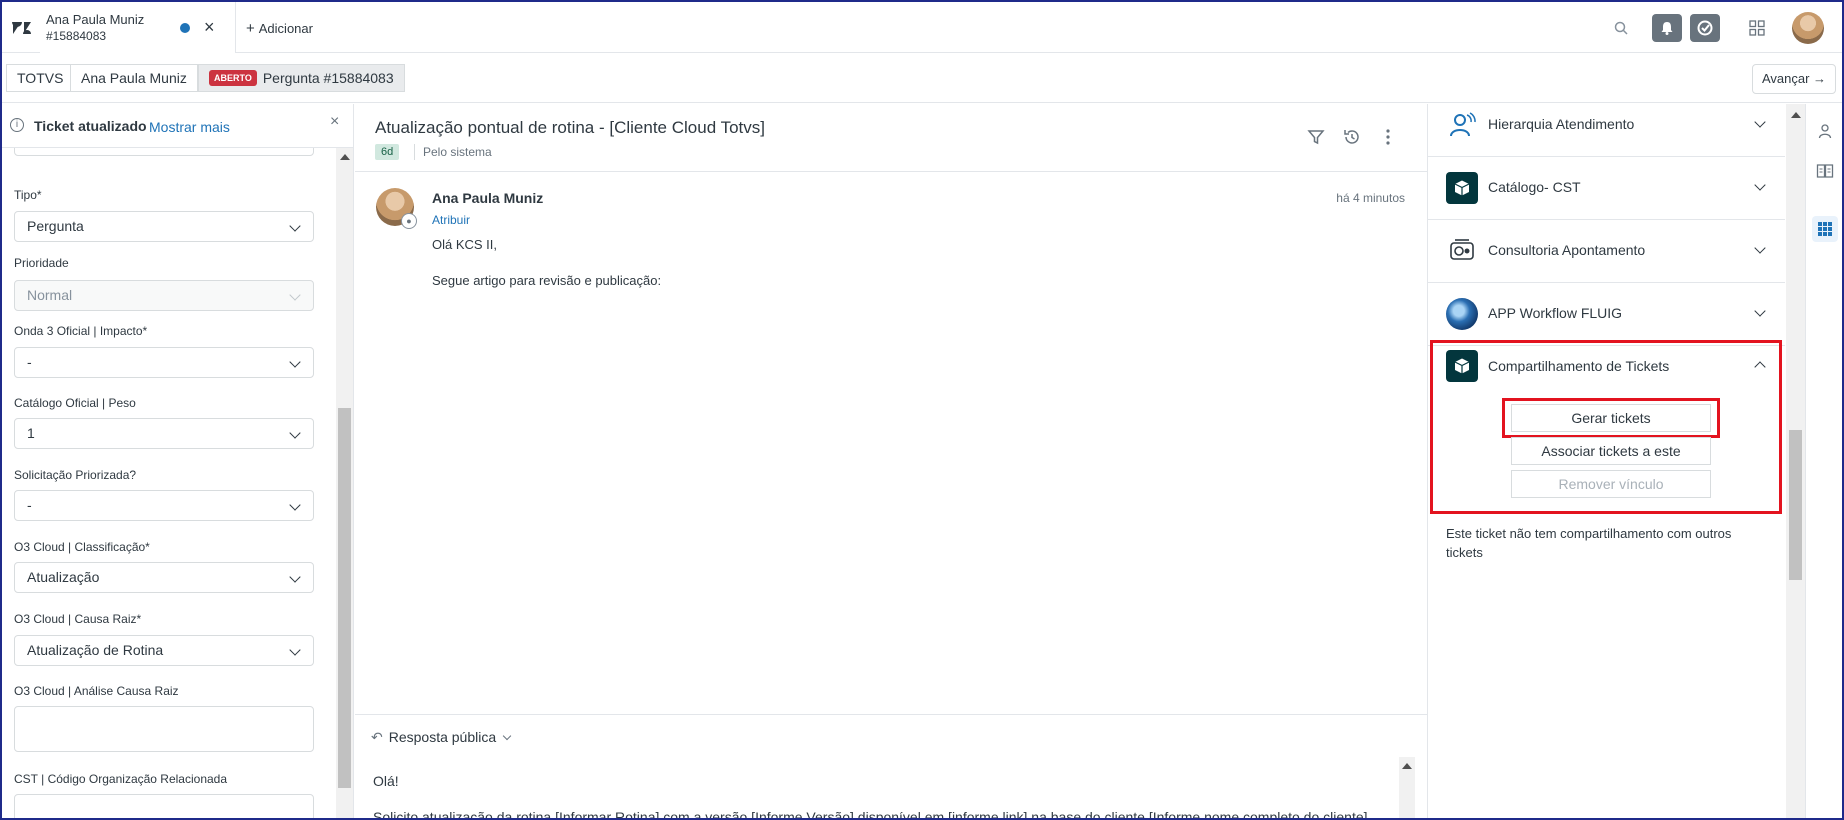 The image size is (1844, 820). What do you see at coordinates (1534, 187) in the screenshot?
I see `app-name: Catálogo- CST` at bounding box center [1534, 187].